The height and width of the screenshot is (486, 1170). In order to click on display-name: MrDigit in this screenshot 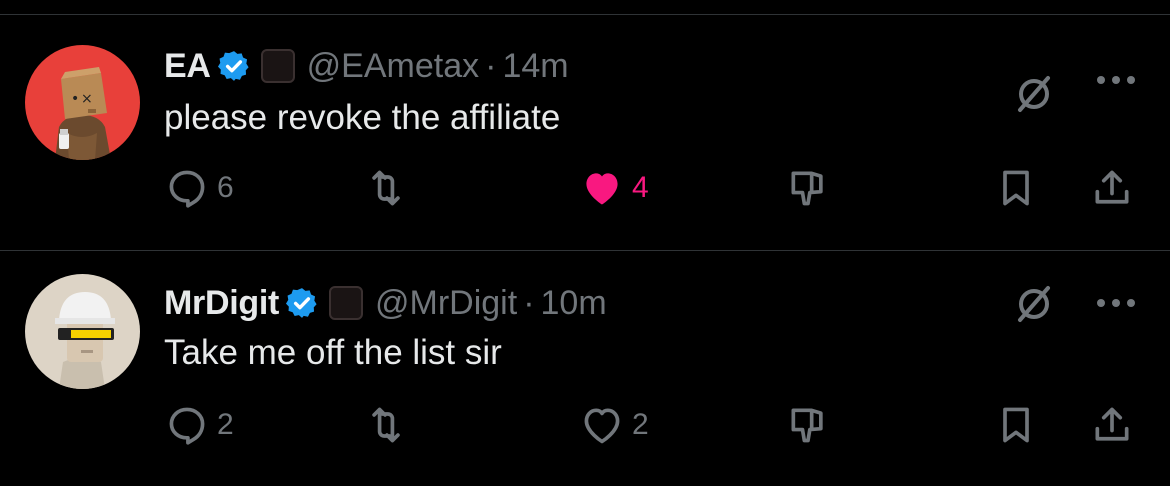, I will do `click(221, 303)`.